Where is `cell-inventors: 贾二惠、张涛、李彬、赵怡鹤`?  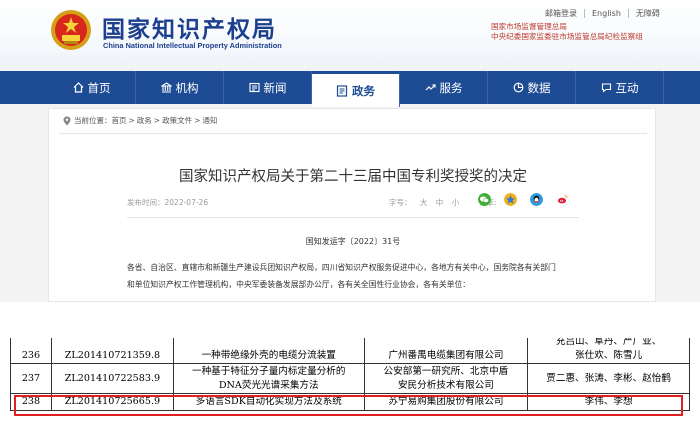 cell-inventors: 贾二惠、张涛、李彬、赵怡鹤 is located at coordinates (608, 378).